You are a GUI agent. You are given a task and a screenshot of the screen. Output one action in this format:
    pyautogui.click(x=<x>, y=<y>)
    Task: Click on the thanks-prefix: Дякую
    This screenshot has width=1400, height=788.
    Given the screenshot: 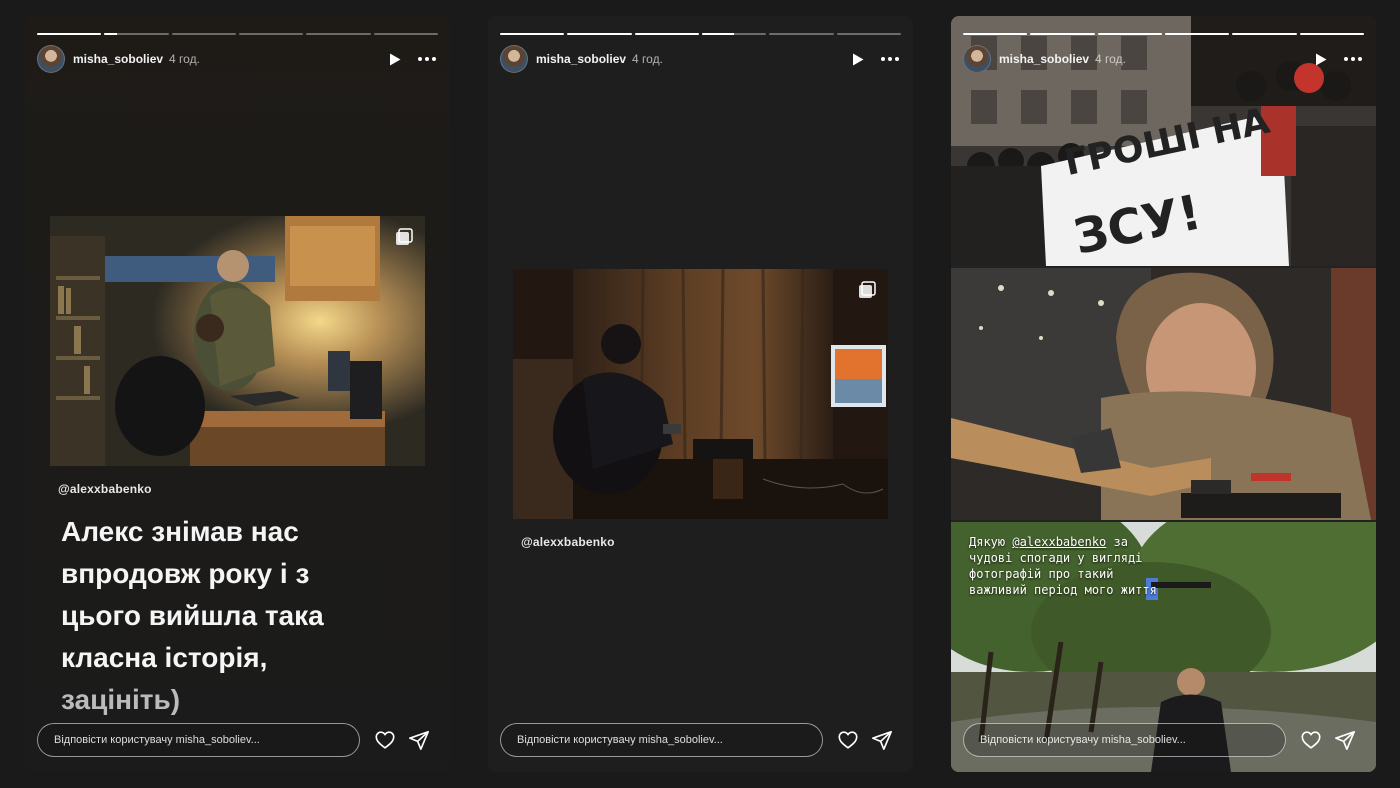 What is the action you would take?
    pyautogui.click(x=991, y=542)
    